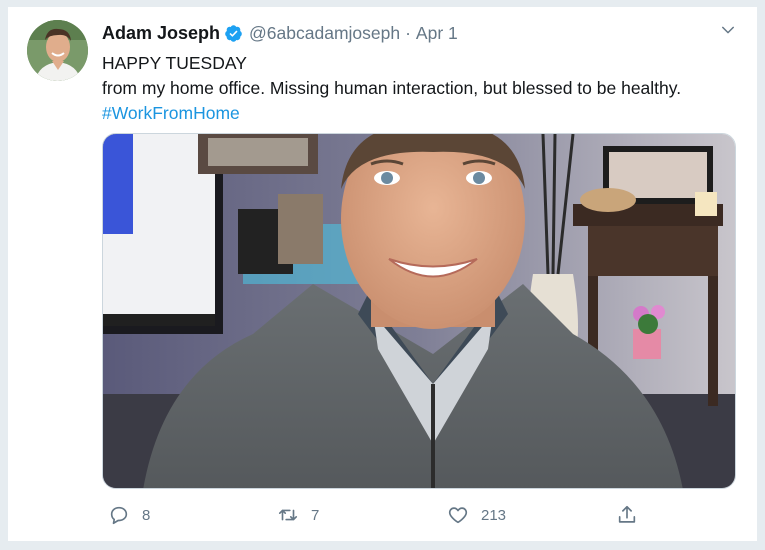 The height and width of the screenshot is (550, 765). I want to click on share-button, so click(627, 515).